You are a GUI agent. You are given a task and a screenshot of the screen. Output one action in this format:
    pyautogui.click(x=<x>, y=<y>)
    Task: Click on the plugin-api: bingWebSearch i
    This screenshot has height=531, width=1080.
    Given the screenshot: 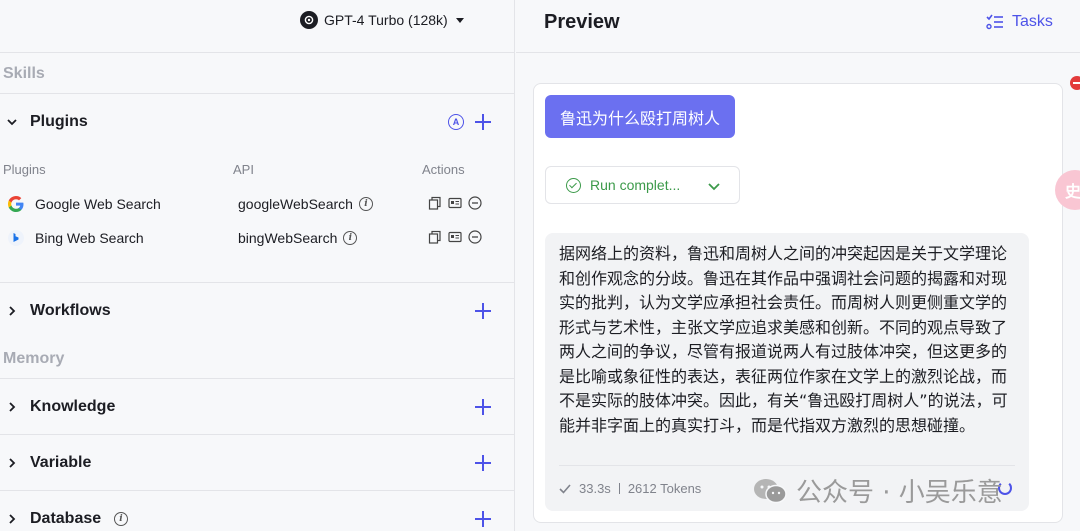 What is the action you would take?
    pyautogui.click(x=298, y=238)
    